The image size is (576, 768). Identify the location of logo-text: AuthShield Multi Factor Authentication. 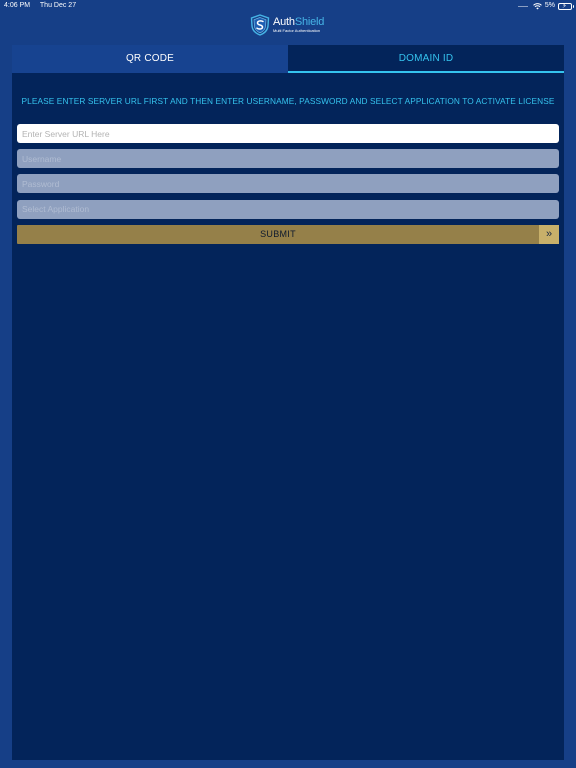
(298, 25).